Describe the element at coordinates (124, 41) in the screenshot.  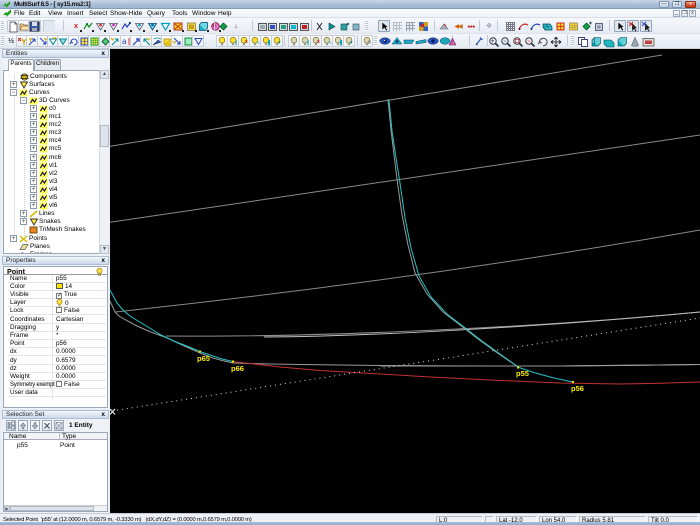
I see `svg-text: a` at that location.